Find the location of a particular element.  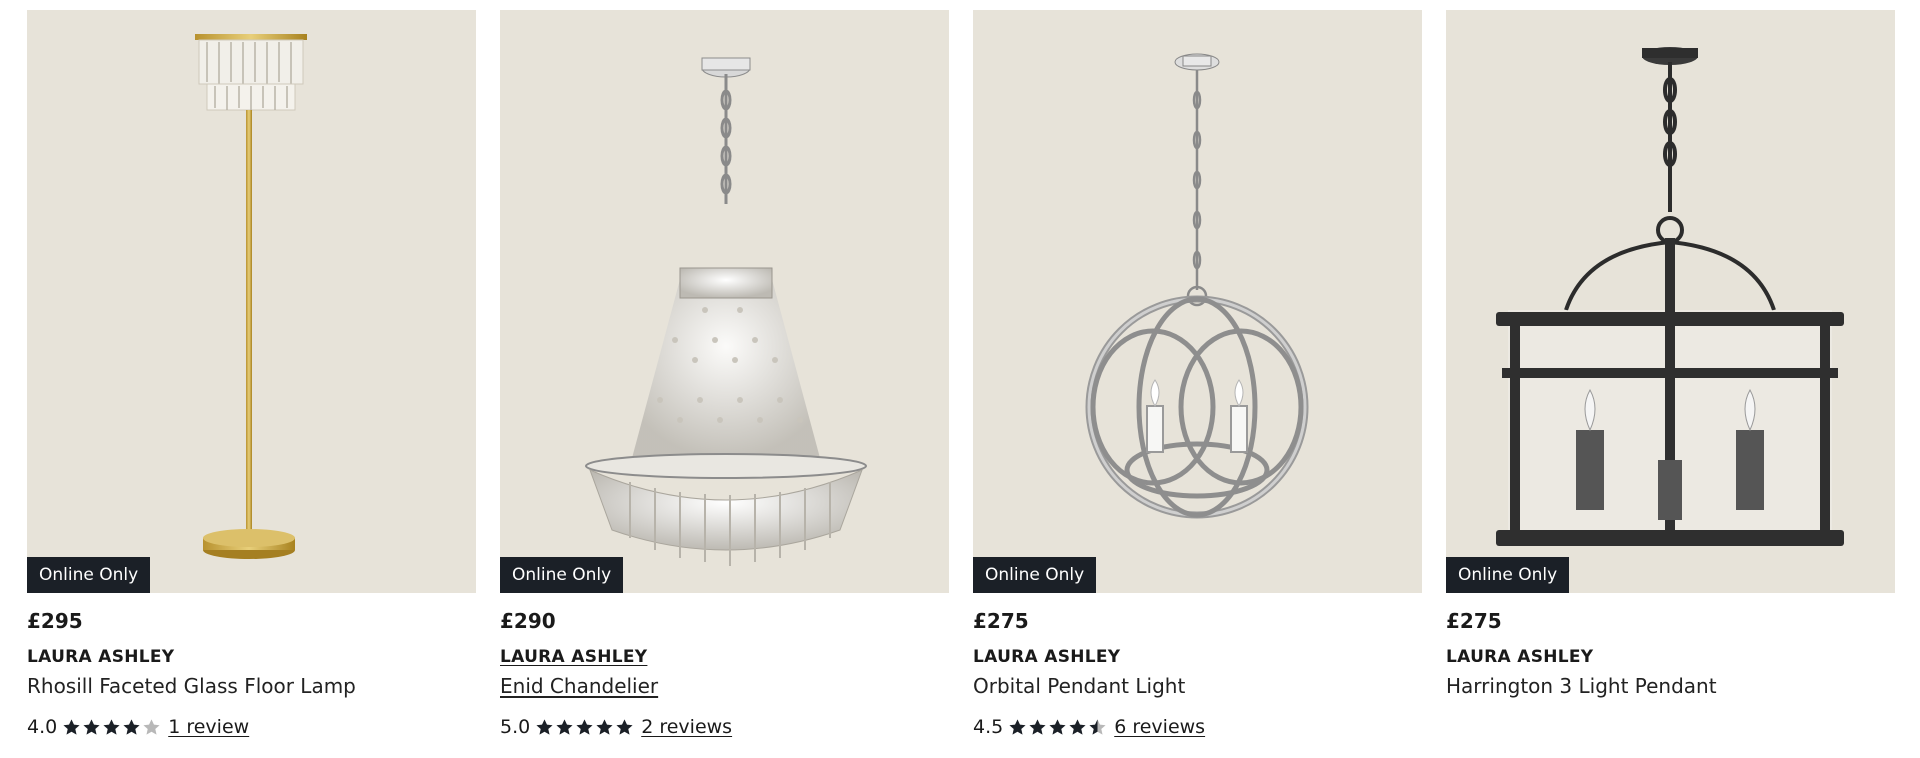

product-rating: 4.0 1 review is located at coordinates (251, 727).